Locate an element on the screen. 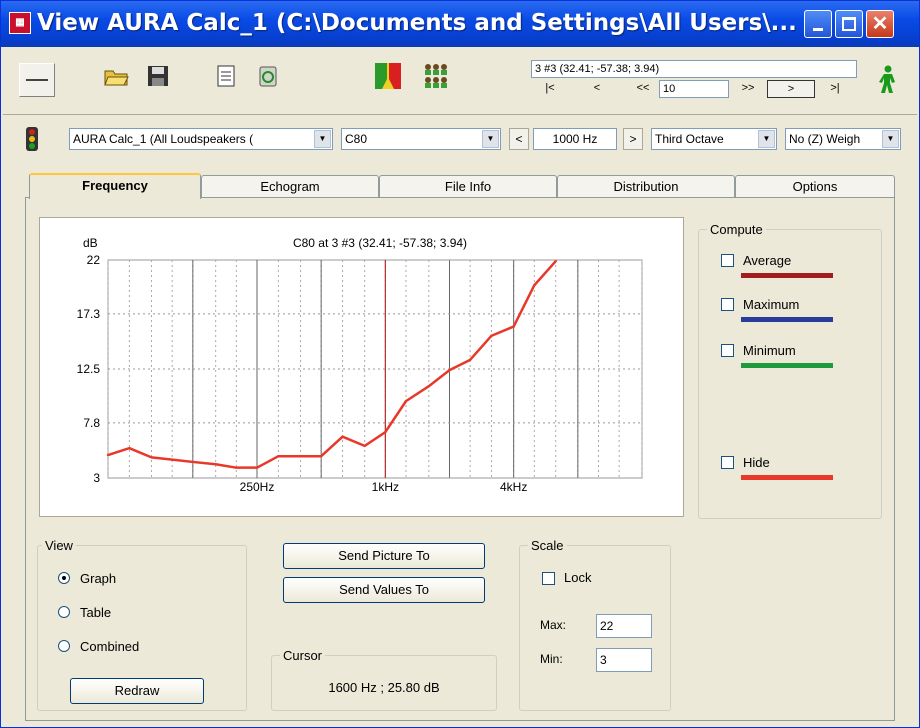  dash-icon is located at coordinates (37, 80).